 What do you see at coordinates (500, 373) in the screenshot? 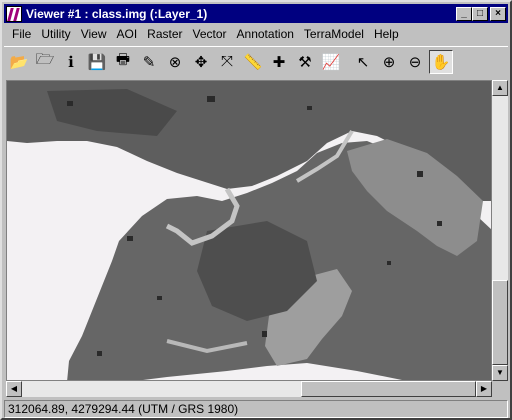
I see `scroll-down-button: ▼` at bounding box center [500, 373].